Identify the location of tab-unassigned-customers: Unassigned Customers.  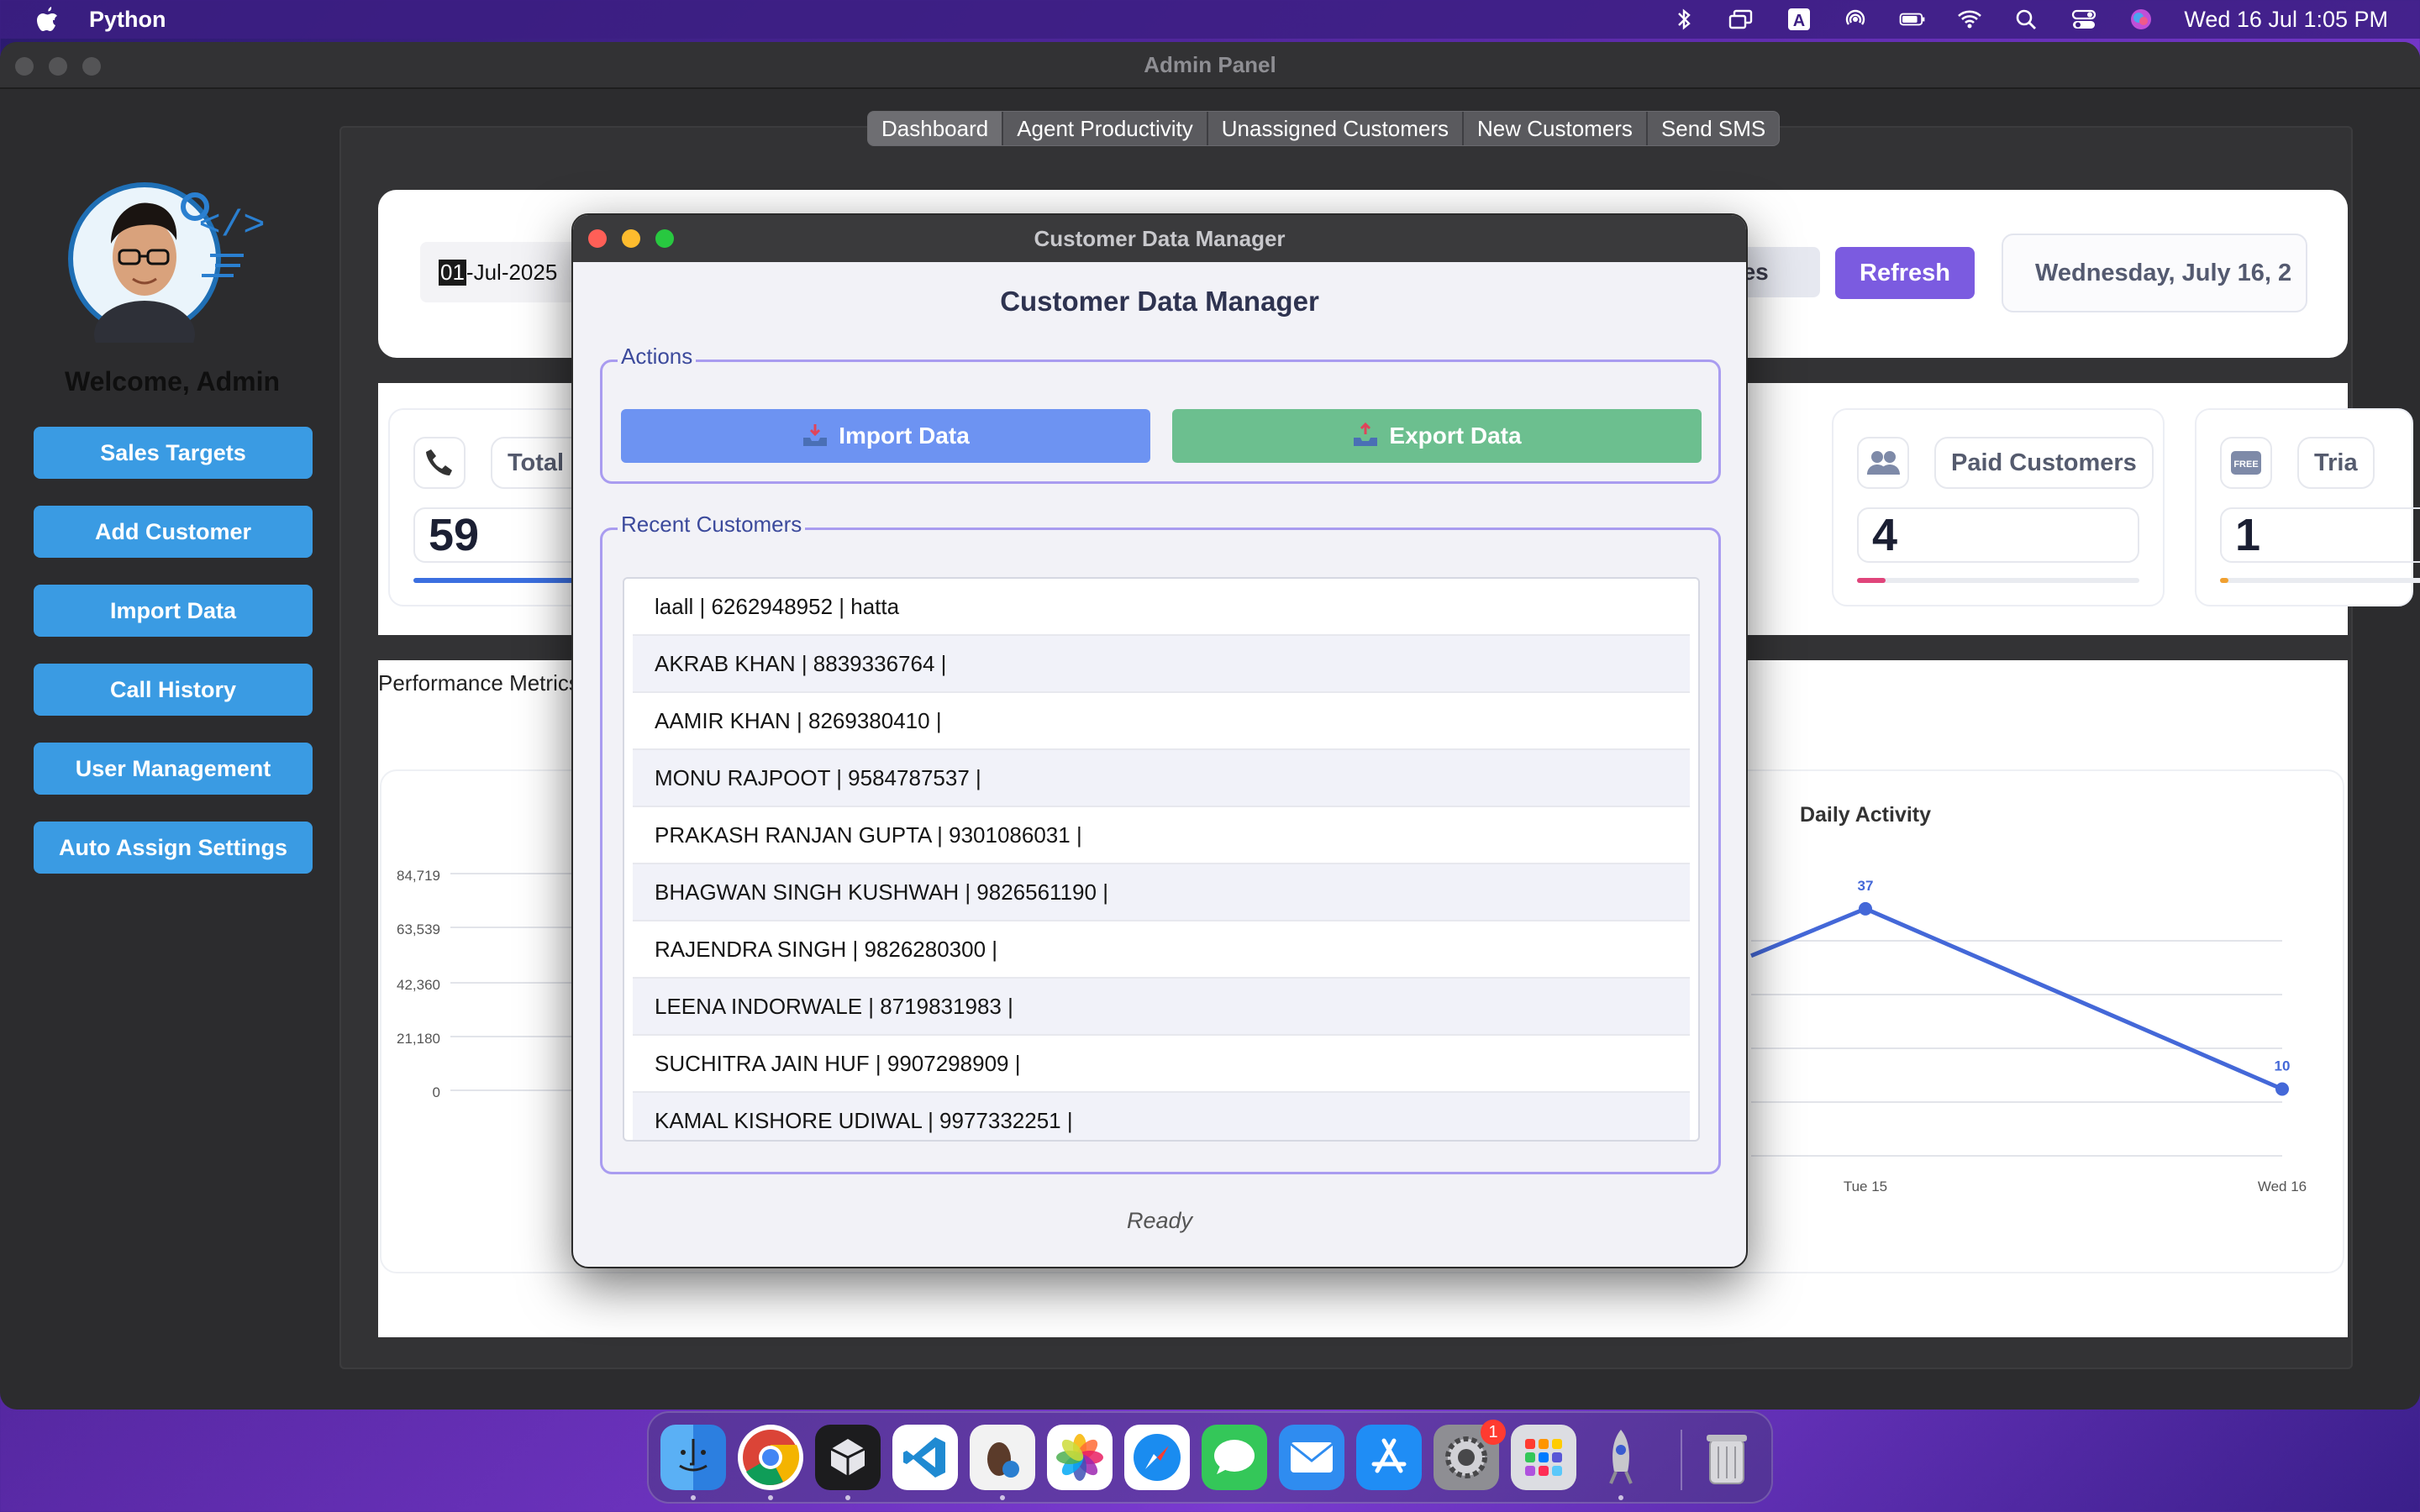
(1336, 128).